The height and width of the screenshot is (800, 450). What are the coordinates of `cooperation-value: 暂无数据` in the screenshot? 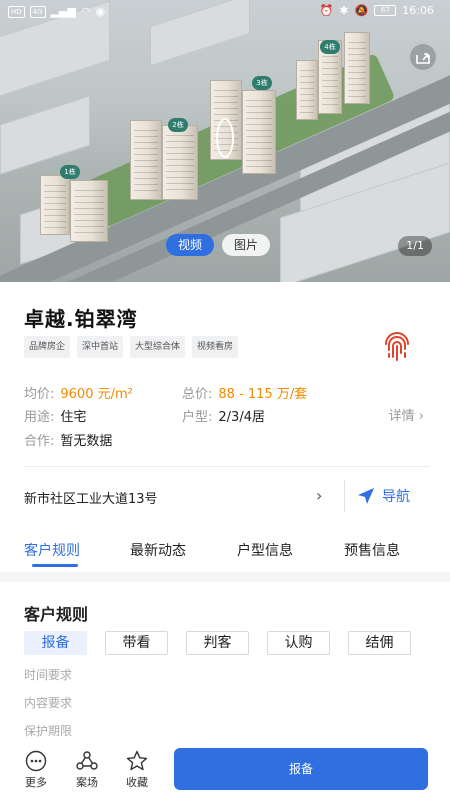 It's located at (86, 441).